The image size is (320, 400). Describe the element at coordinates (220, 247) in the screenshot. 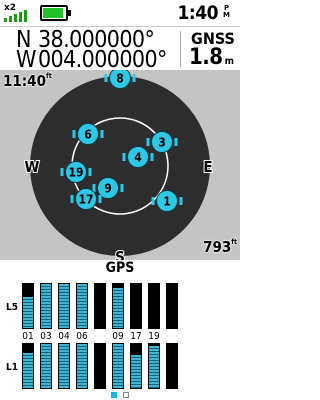

I see `elevation-readout: 793ft` at that location.